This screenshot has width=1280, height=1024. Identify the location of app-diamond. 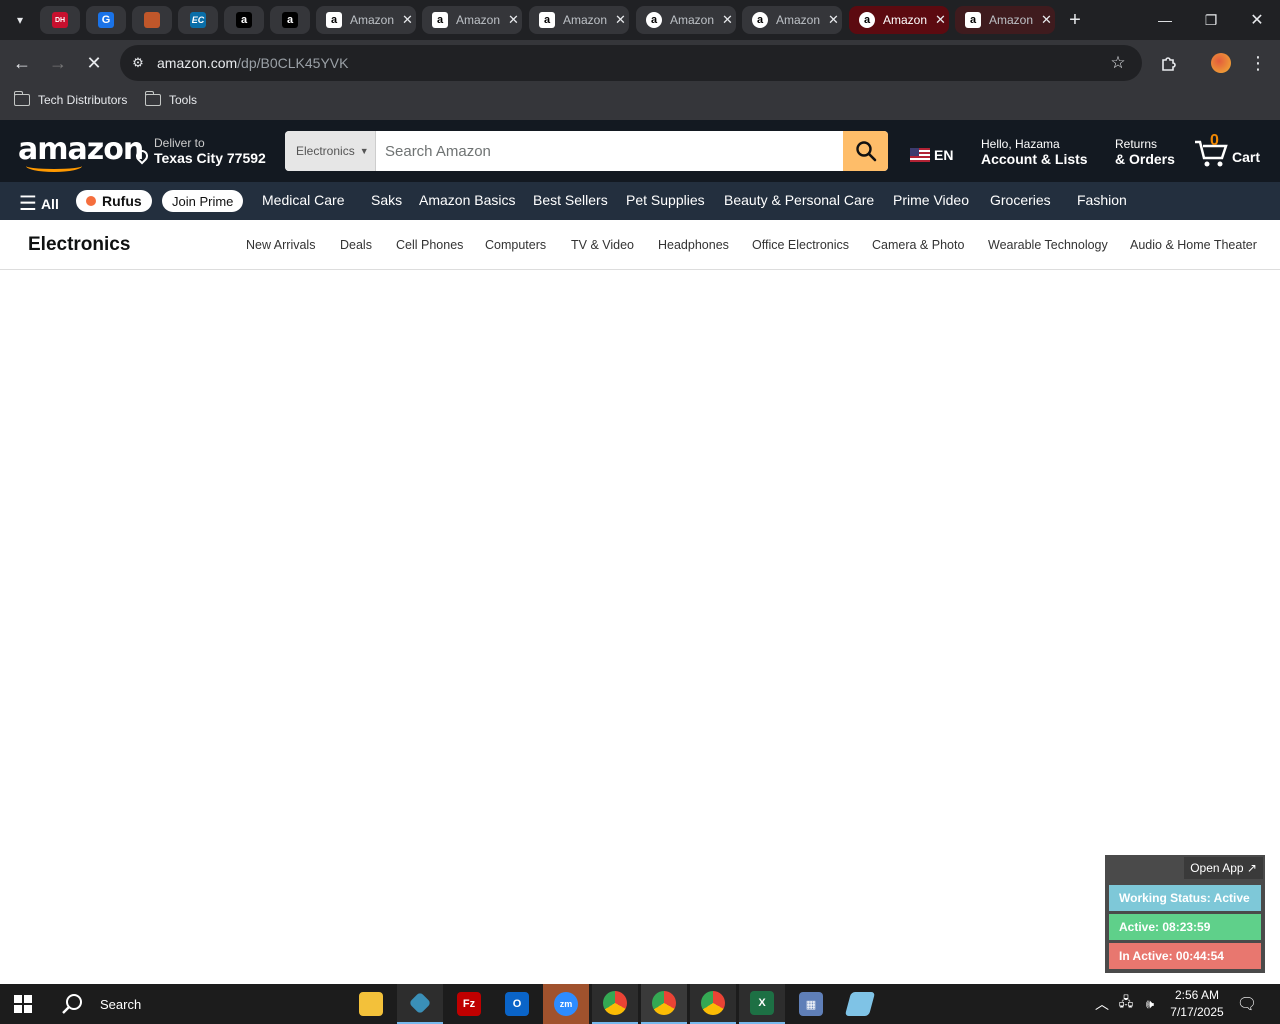
(420, 1004).